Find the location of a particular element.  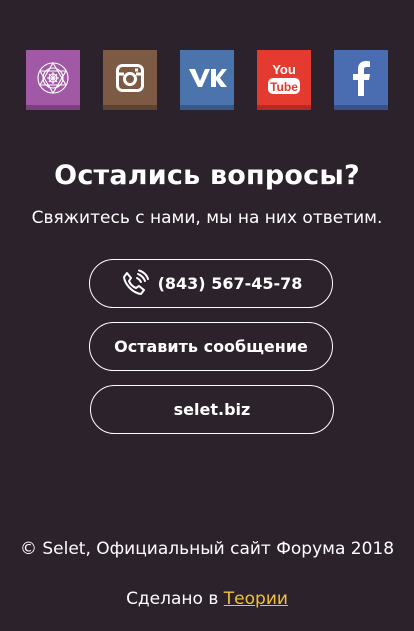

send-message-button: Оставить сообщение is located at coordinates (211, 346).